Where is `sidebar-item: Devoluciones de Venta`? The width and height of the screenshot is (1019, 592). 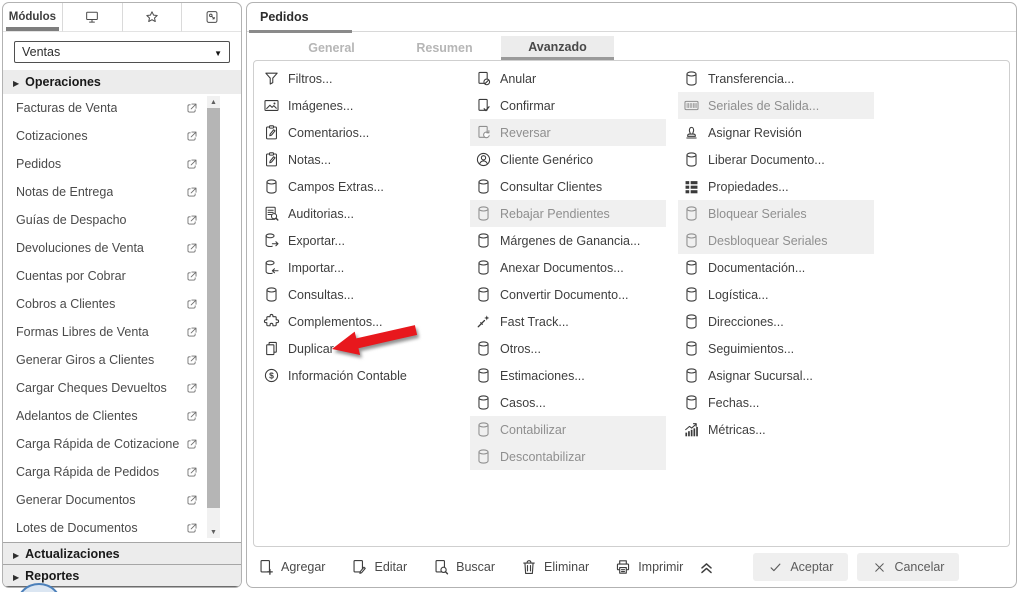
sidebar-item: Devoluciones de Venta is located at coordinates (122, 248).